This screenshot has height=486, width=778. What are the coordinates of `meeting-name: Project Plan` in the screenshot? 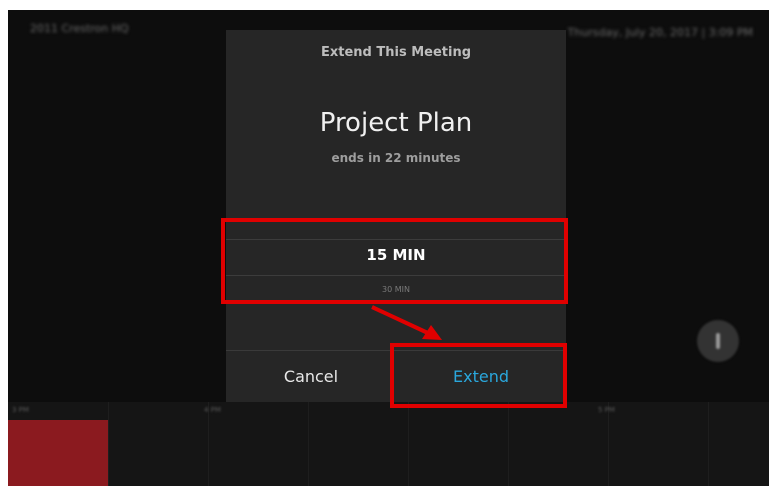 It's located at (396, 123).